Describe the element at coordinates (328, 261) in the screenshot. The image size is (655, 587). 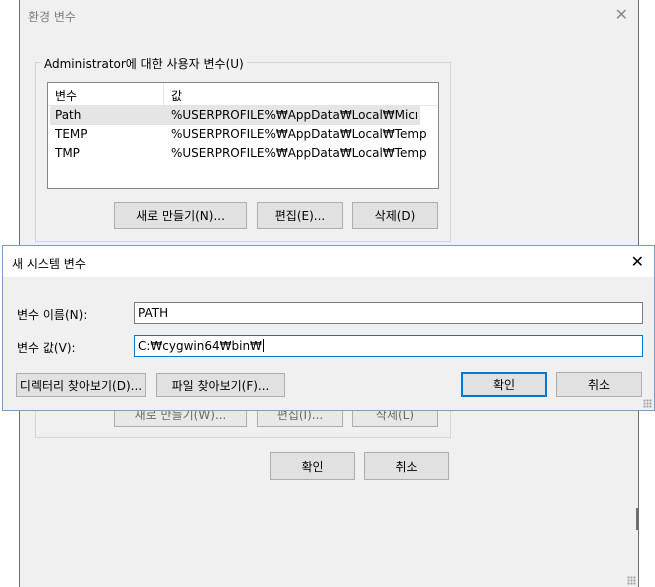
I see `dialog-titlebar: 새 시스템 변수 ✕` at that location.